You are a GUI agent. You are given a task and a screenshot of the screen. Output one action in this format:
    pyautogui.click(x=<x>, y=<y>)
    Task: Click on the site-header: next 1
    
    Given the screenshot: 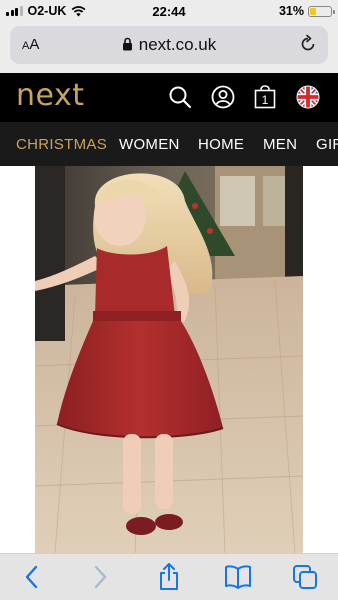 What is the action you would take?
    pyautogui.click(x=169, y=97)
    